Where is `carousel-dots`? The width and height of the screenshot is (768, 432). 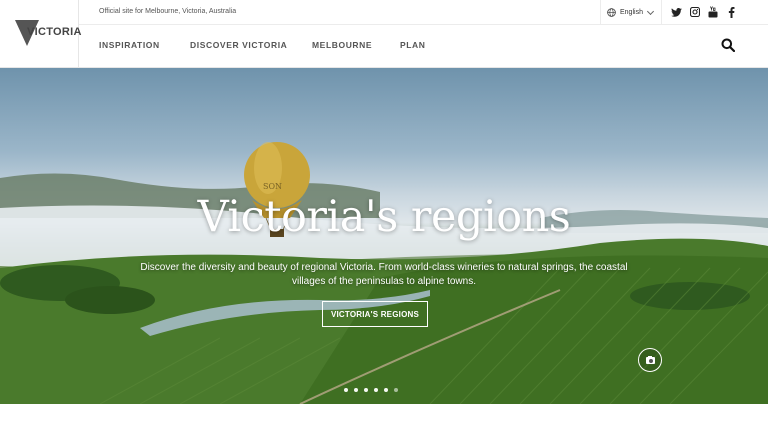
carousel-dots is located at coordinates (371, 390).